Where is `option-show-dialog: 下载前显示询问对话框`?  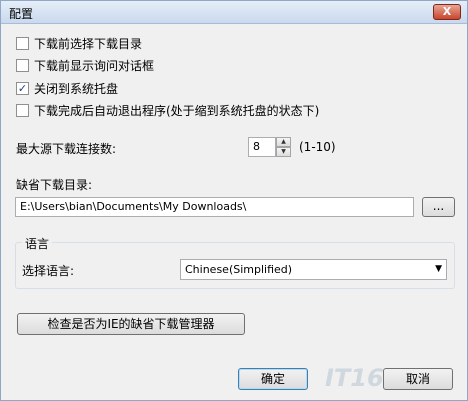
option-show-dialog: 下载前显示询问对话框 is located at coordinates (85, 65).